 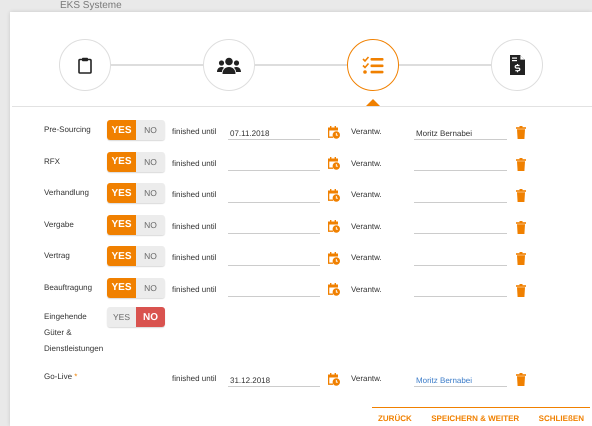 I want to click on footer-button: SPEICHERN & WEITER, so click(x=475, y=419).